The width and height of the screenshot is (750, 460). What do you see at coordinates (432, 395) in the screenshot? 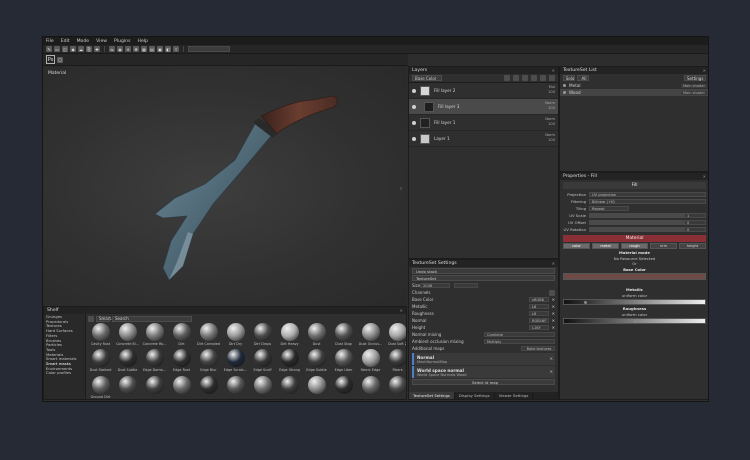
I see `tab-textureset-settings: TextureSet Settings` at bounding box center [432, 395].